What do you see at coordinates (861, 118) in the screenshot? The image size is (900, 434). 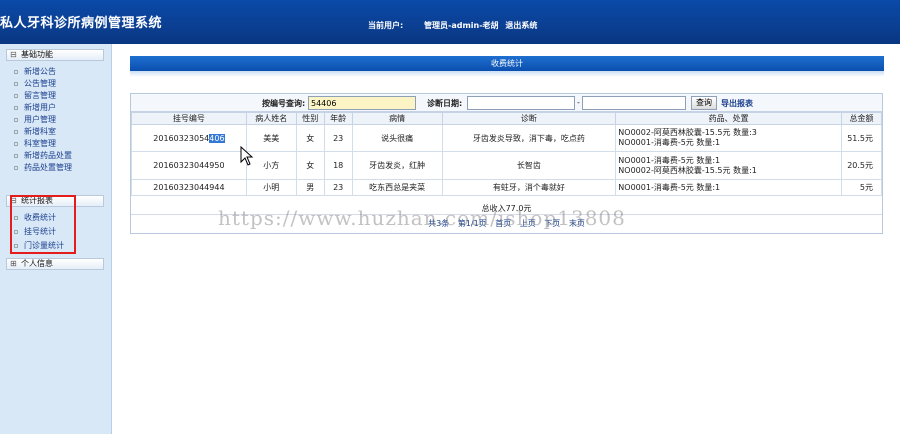 I see `col-total: 总金额` at bounding box center [861, 118].